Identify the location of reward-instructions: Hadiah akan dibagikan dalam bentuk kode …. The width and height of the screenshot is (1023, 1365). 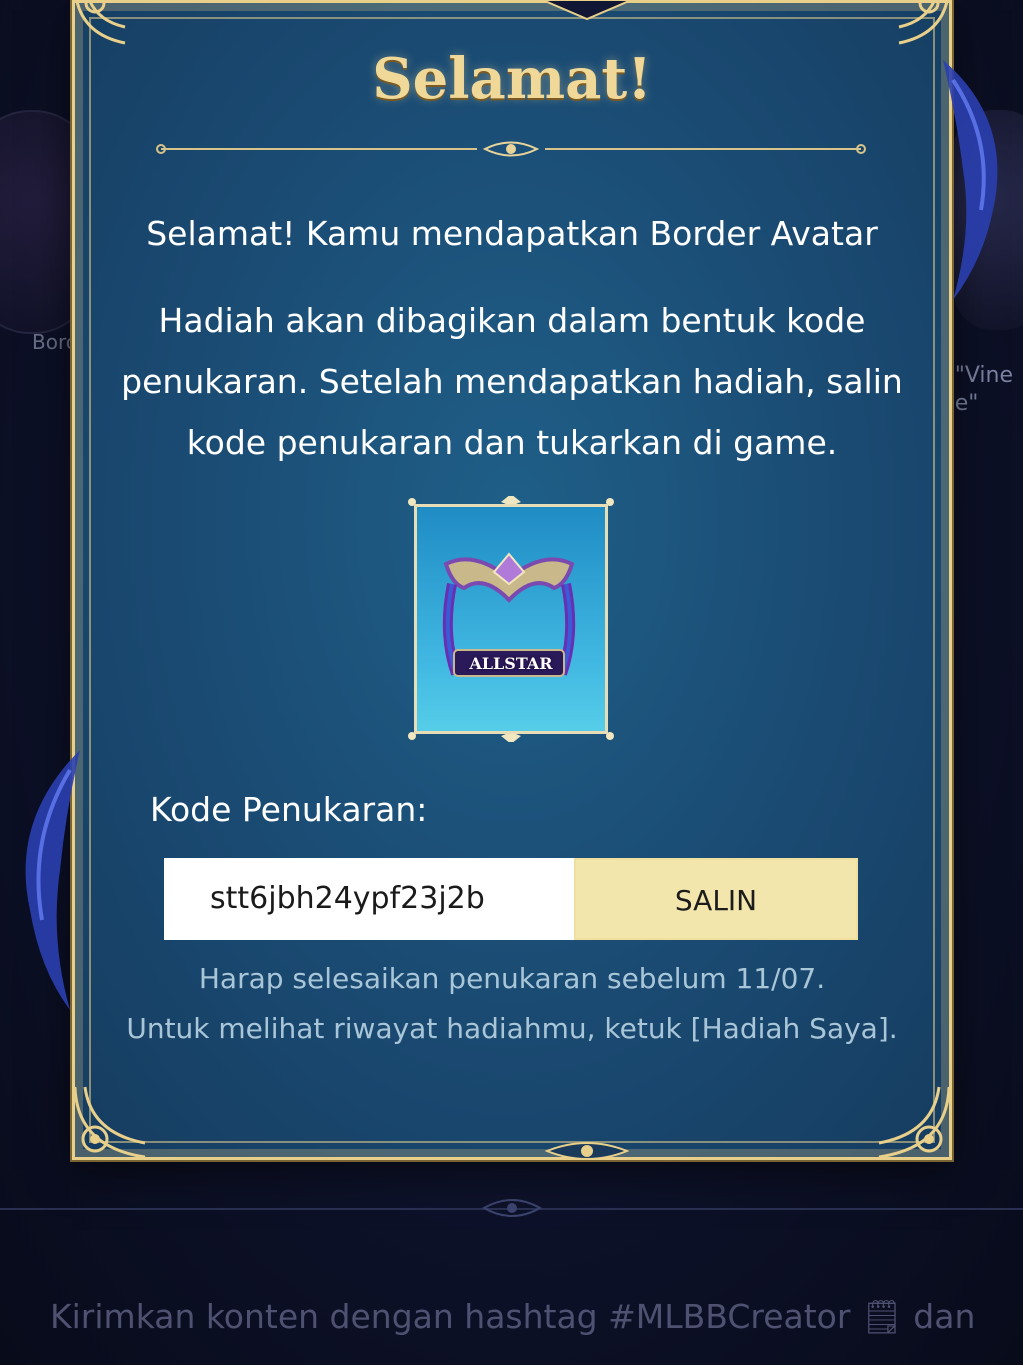
(512, 381).